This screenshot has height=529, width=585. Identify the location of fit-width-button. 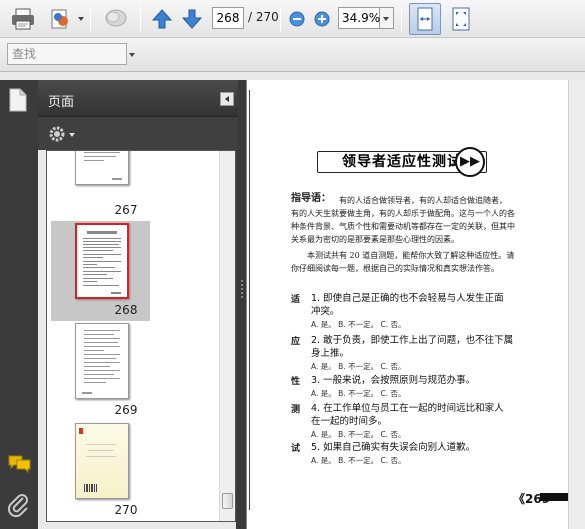
(425, 19).